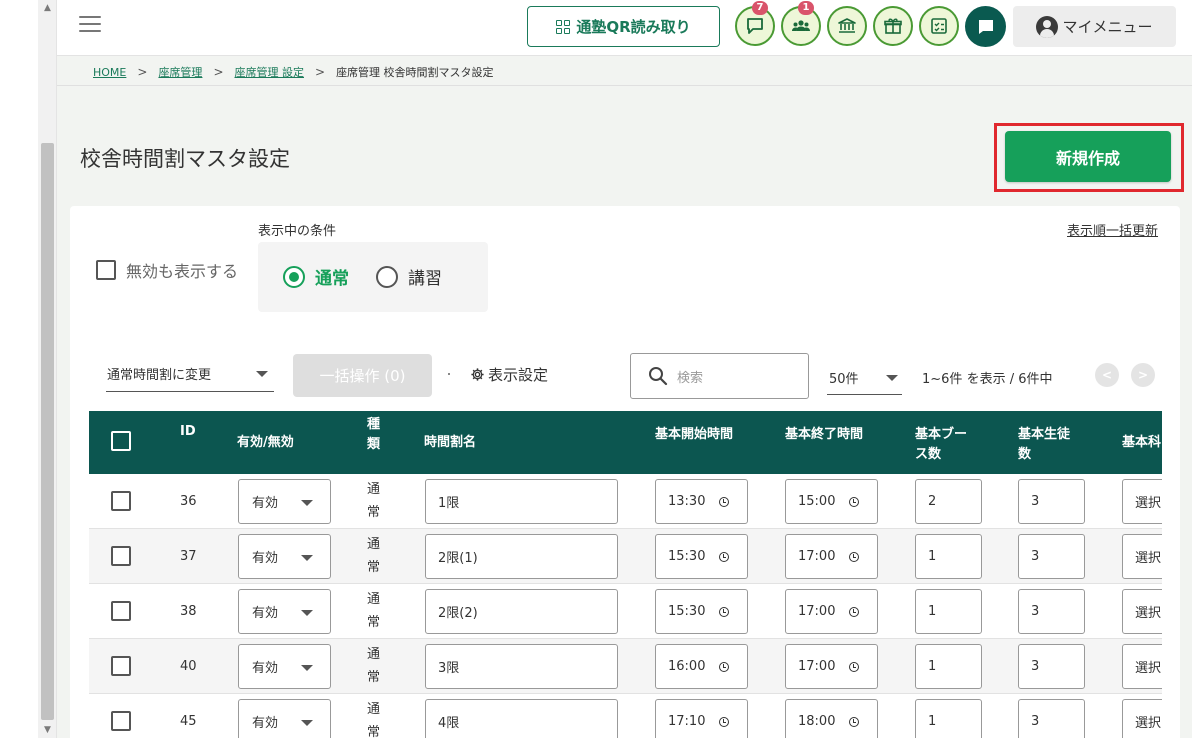 The height and width of the screenshot is (738, 1192). Describe the element at coordinates (1143, 375) in the screenshot. I see `next-page-button: >` at that location.